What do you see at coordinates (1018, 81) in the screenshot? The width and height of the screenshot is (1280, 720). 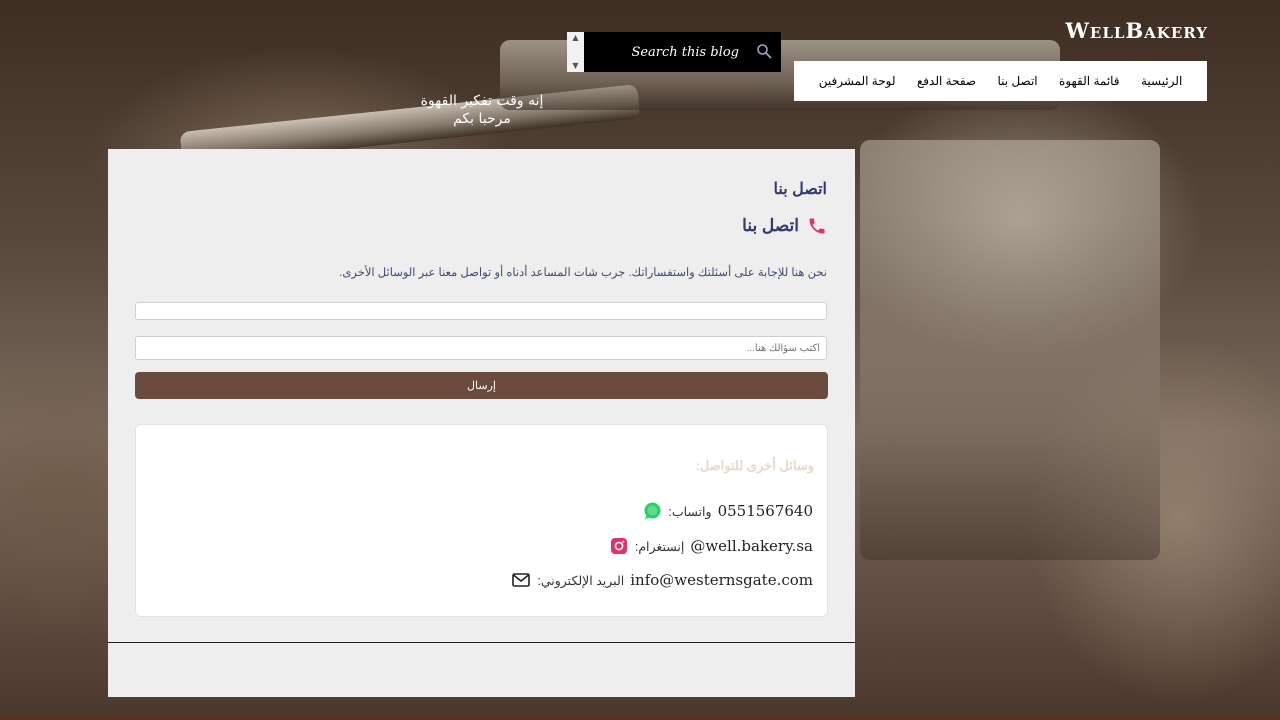 I see `nav-item-contact: اتصل بنا` at bounding box center [1018, 81].